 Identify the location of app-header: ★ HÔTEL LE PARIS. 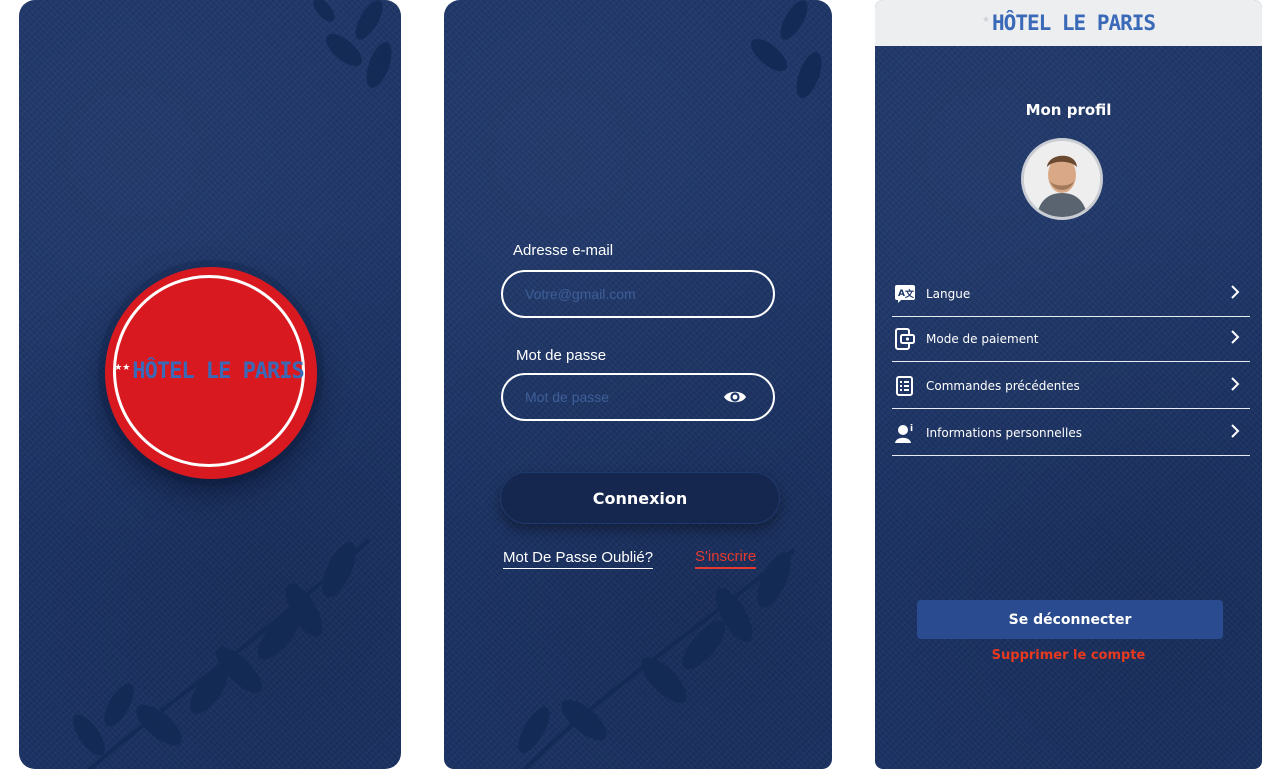
(1068, 23).